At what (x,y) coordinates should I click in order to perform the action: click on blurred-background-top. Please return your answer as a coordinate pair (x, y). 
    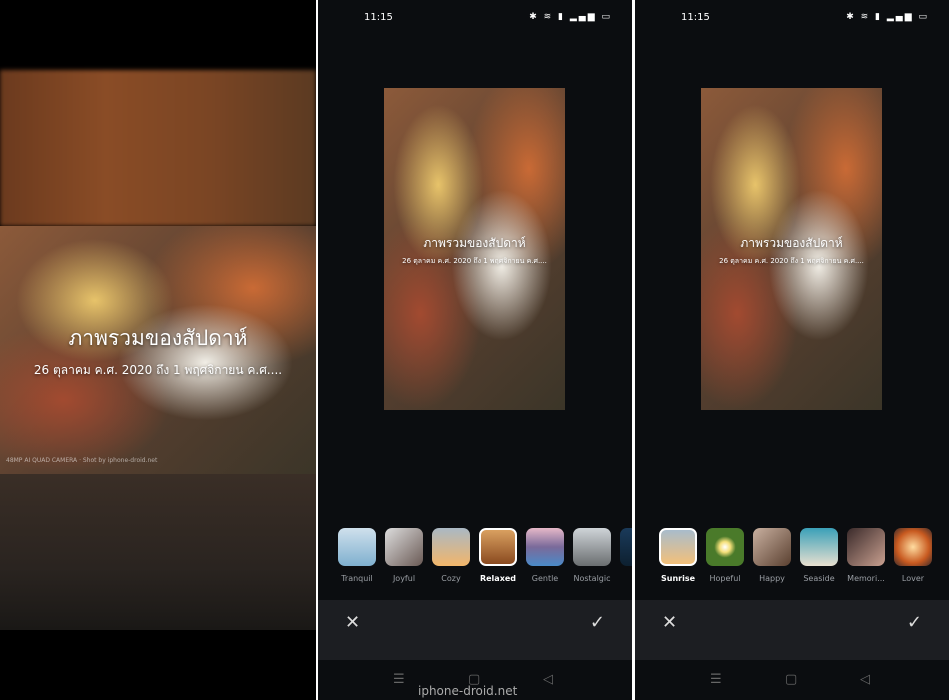
    Looking at the image, I should click on (158, 148).